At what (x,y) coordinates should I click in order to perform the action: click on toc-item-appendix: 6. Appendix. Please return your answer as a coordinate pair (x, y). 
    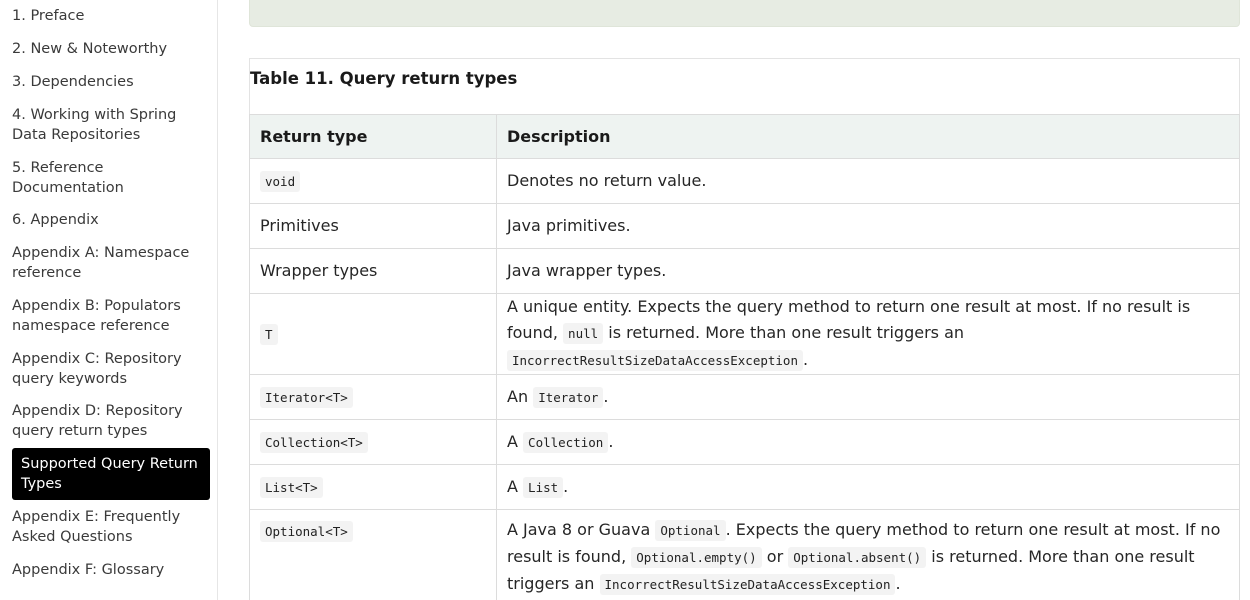
    Looking at the image, I should click on (107, 220).